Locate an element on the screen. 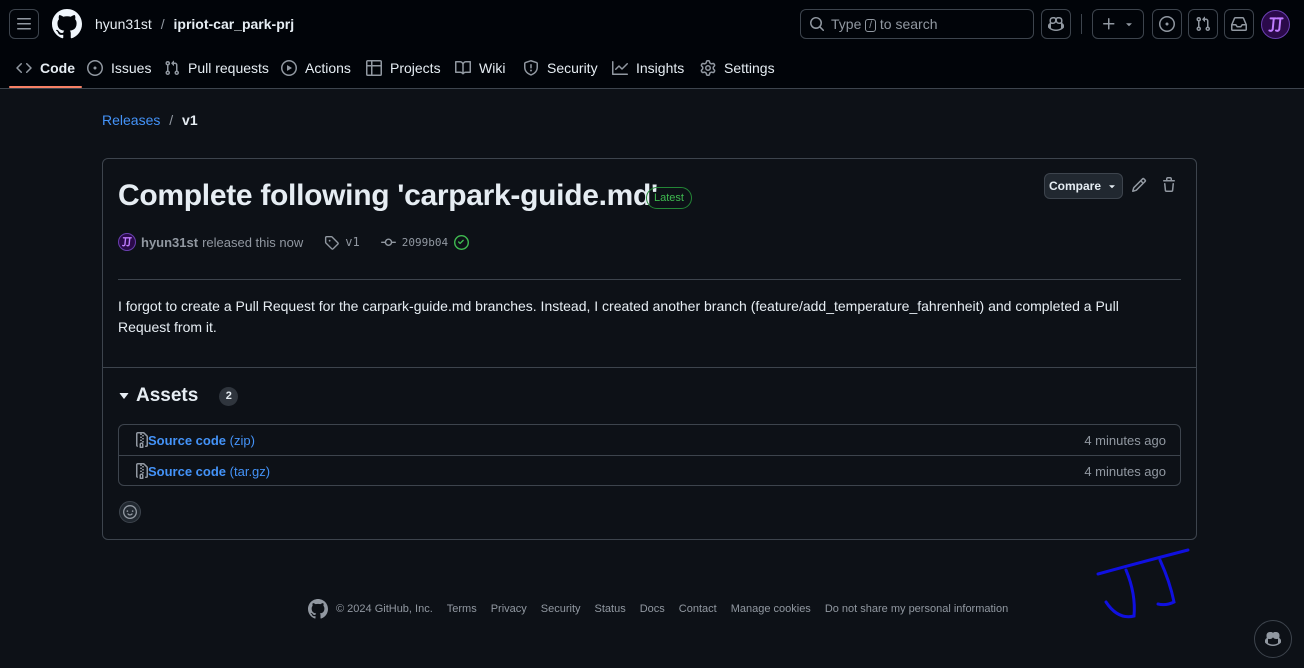 The height and width of the screenshot is (668, 1304). issues-button is located at coordinates (1167, 24).